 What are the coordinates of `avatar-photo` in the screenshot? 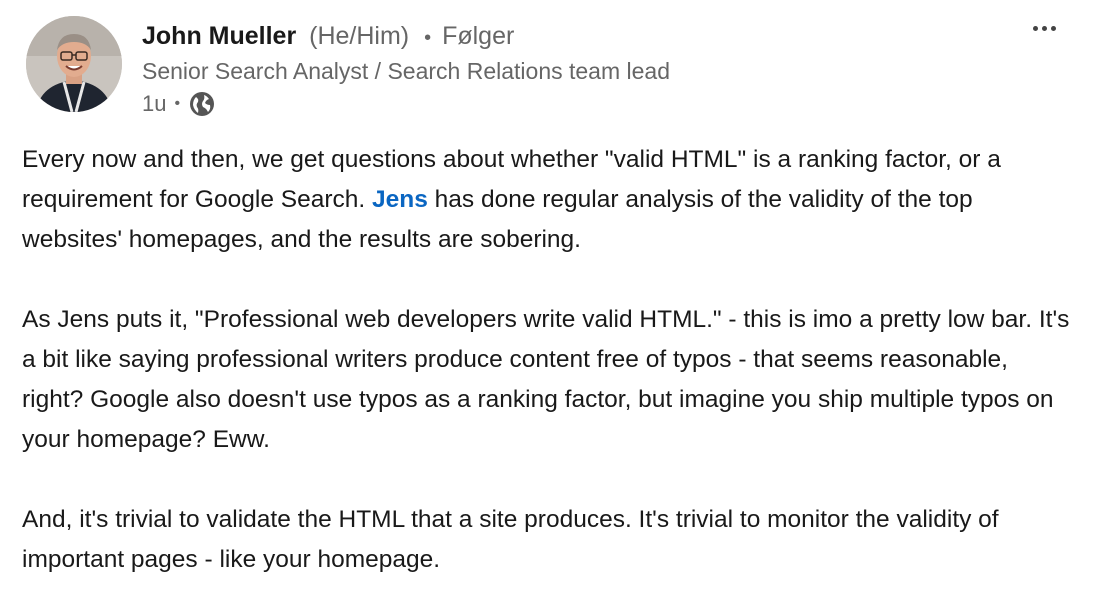 It's located at (74, 64).